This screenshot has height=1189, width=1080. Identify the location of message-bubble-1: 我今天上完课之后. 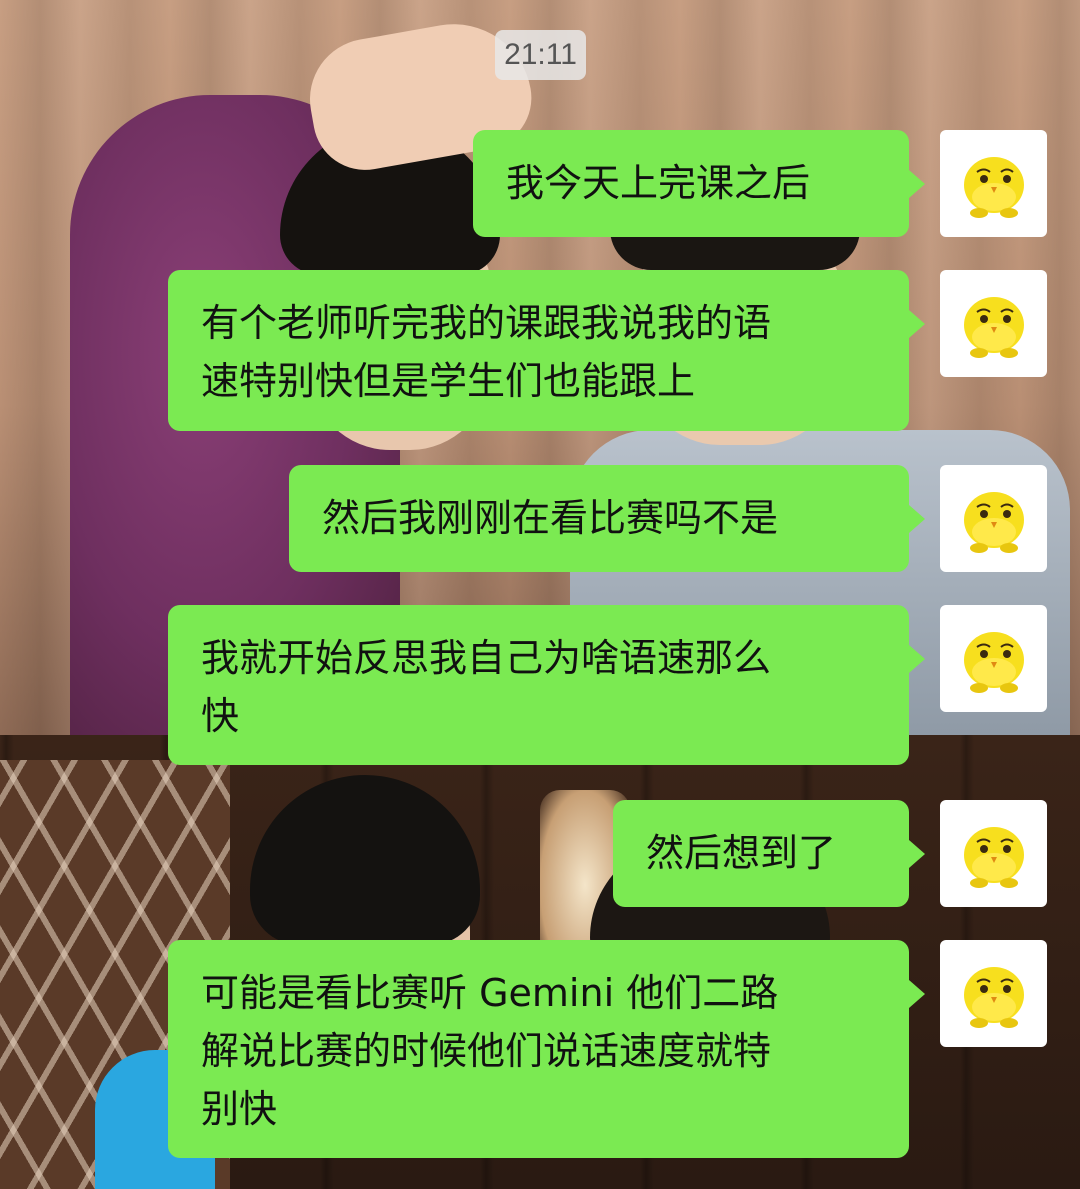
(699, 183).